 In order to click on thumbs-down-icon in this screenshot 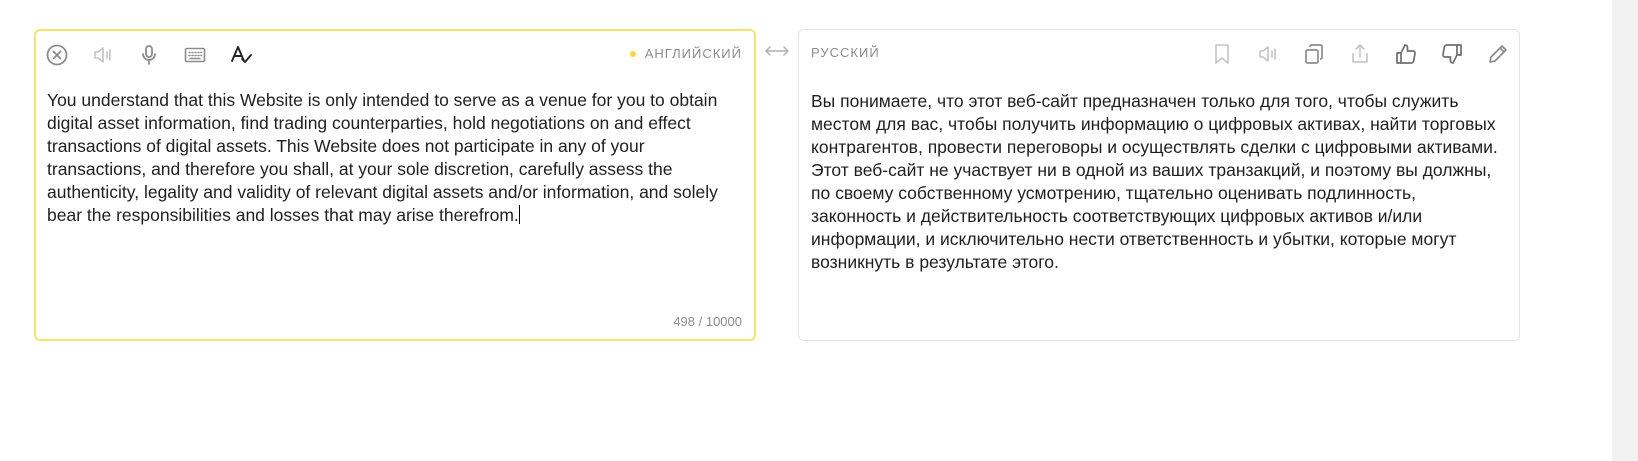, I will do `click(1452, 54)`.